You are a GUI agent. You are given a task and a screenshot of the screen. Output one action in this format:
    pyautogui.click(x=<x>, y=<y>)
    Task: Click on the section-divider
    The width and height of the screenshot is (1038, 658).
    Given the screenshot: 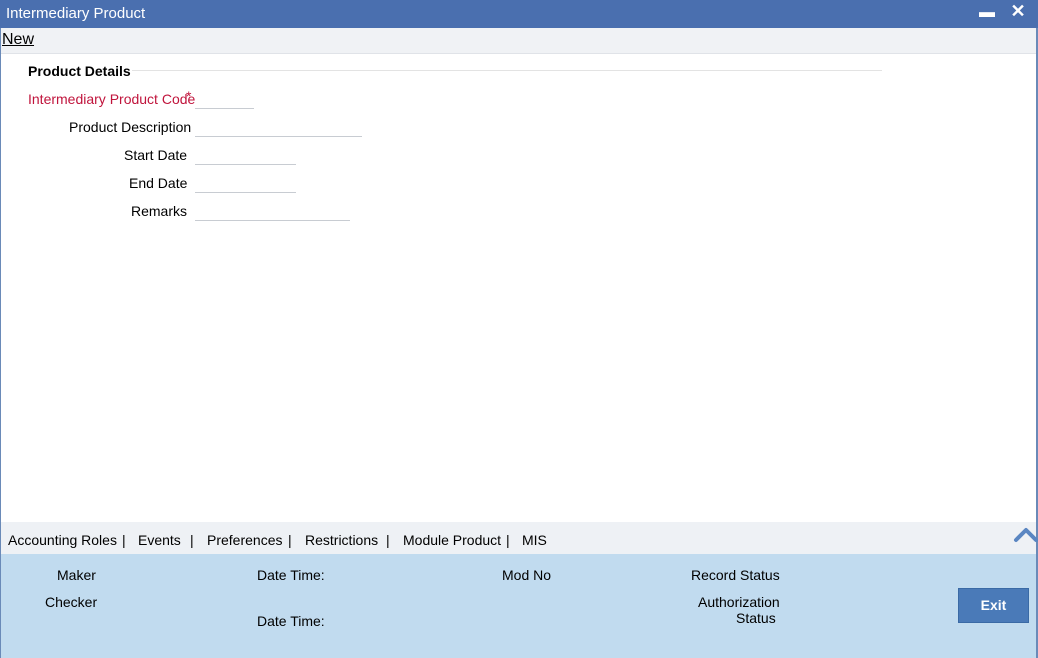 What is the action you would take?
    pyautogui.click(x=507, y=70)
    